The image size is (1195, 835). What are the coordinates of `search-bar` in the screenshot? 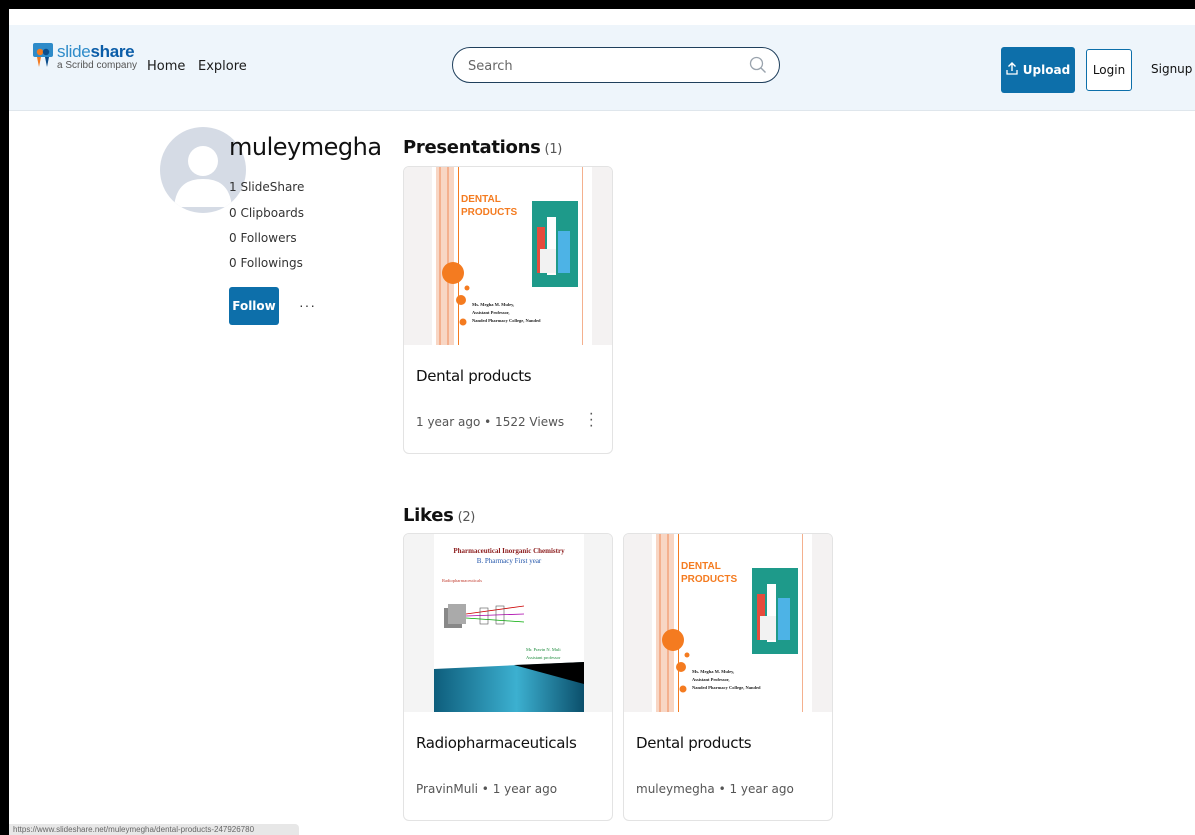 It's located at (616, 65).